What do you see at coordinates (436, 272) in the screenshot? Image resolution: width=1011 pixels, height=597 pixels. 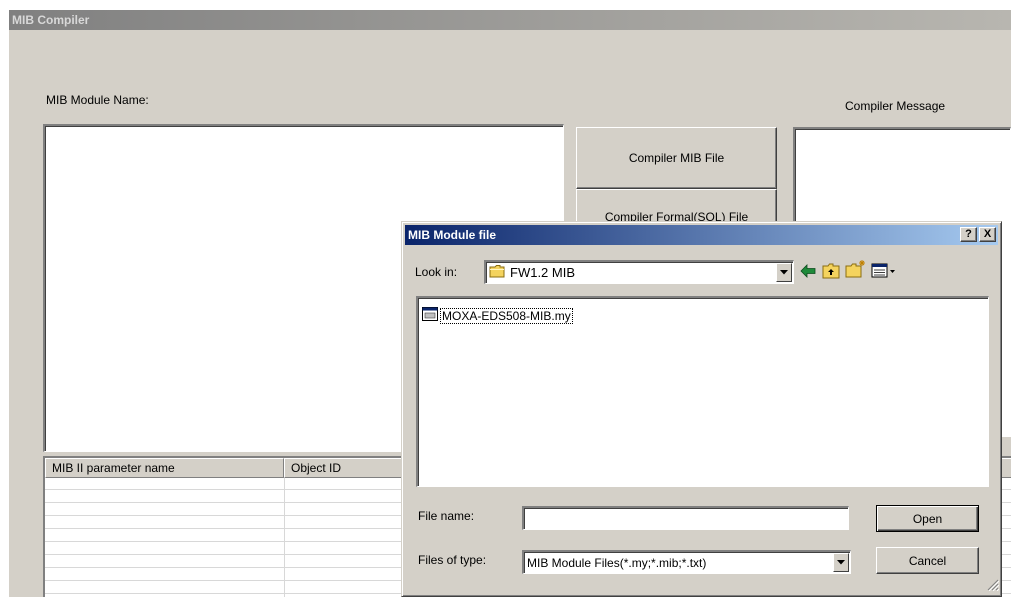 I see `look-in-label: Look in:` at bounding box center [436, 272].